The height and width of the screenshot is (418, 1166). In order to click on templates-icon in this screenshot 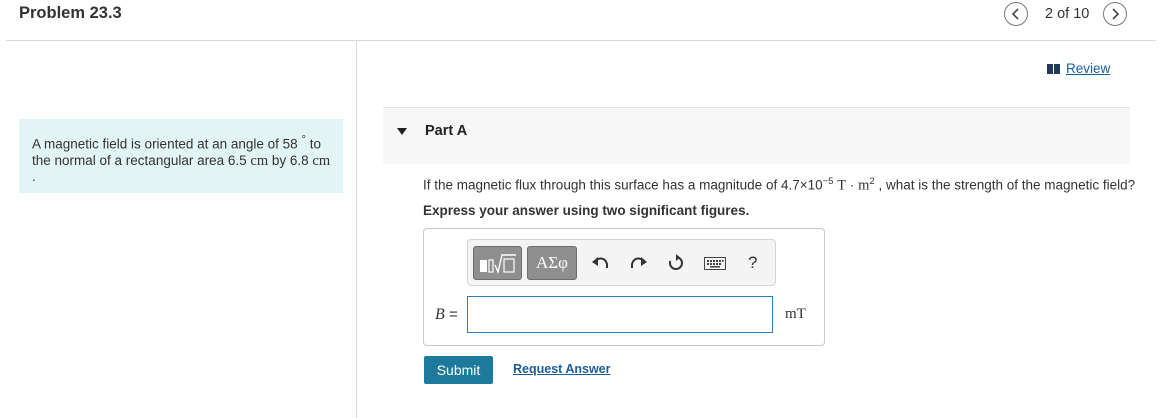, I will do `click(497, 264)`.